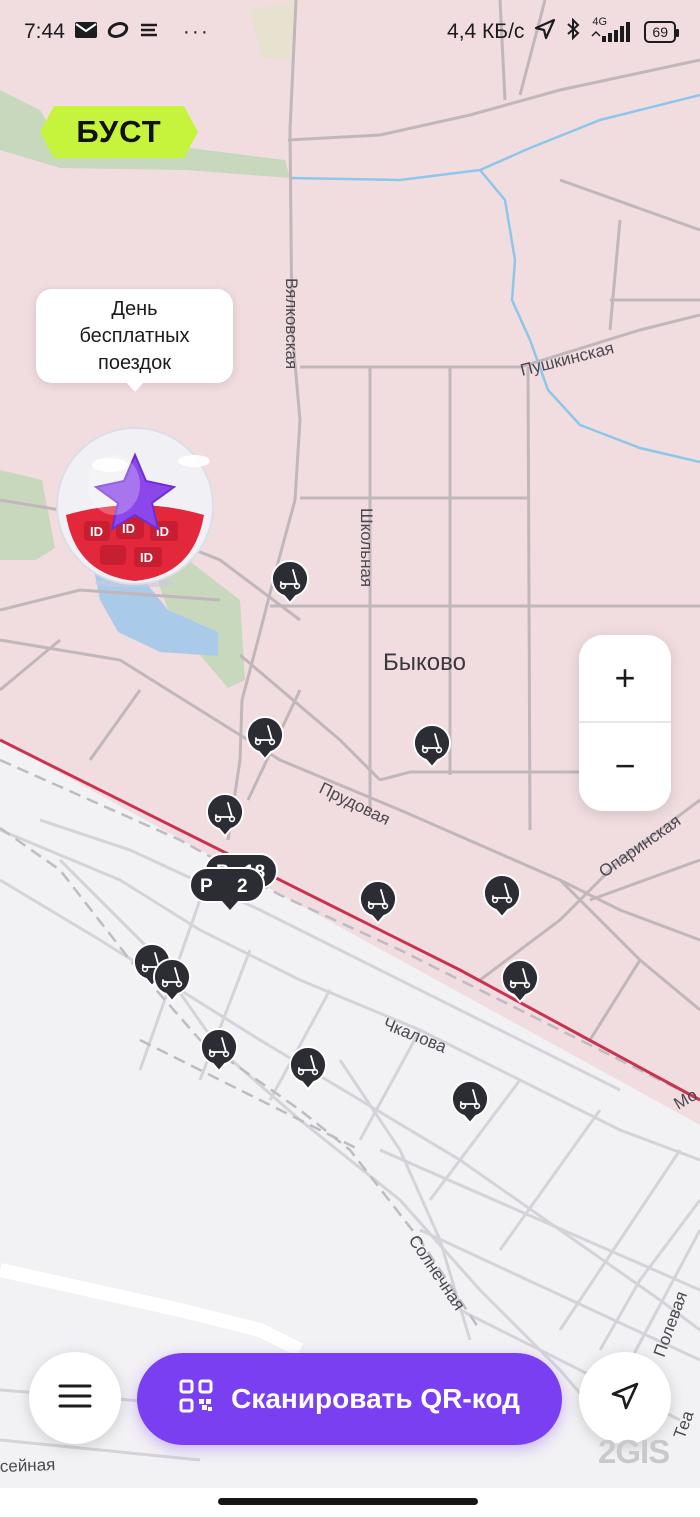 This screenshot has height=1517, width=700. Describe the element at coordinates (134, 308) in the screenshot. I see `promo-bubble-line-1: День` at that location.